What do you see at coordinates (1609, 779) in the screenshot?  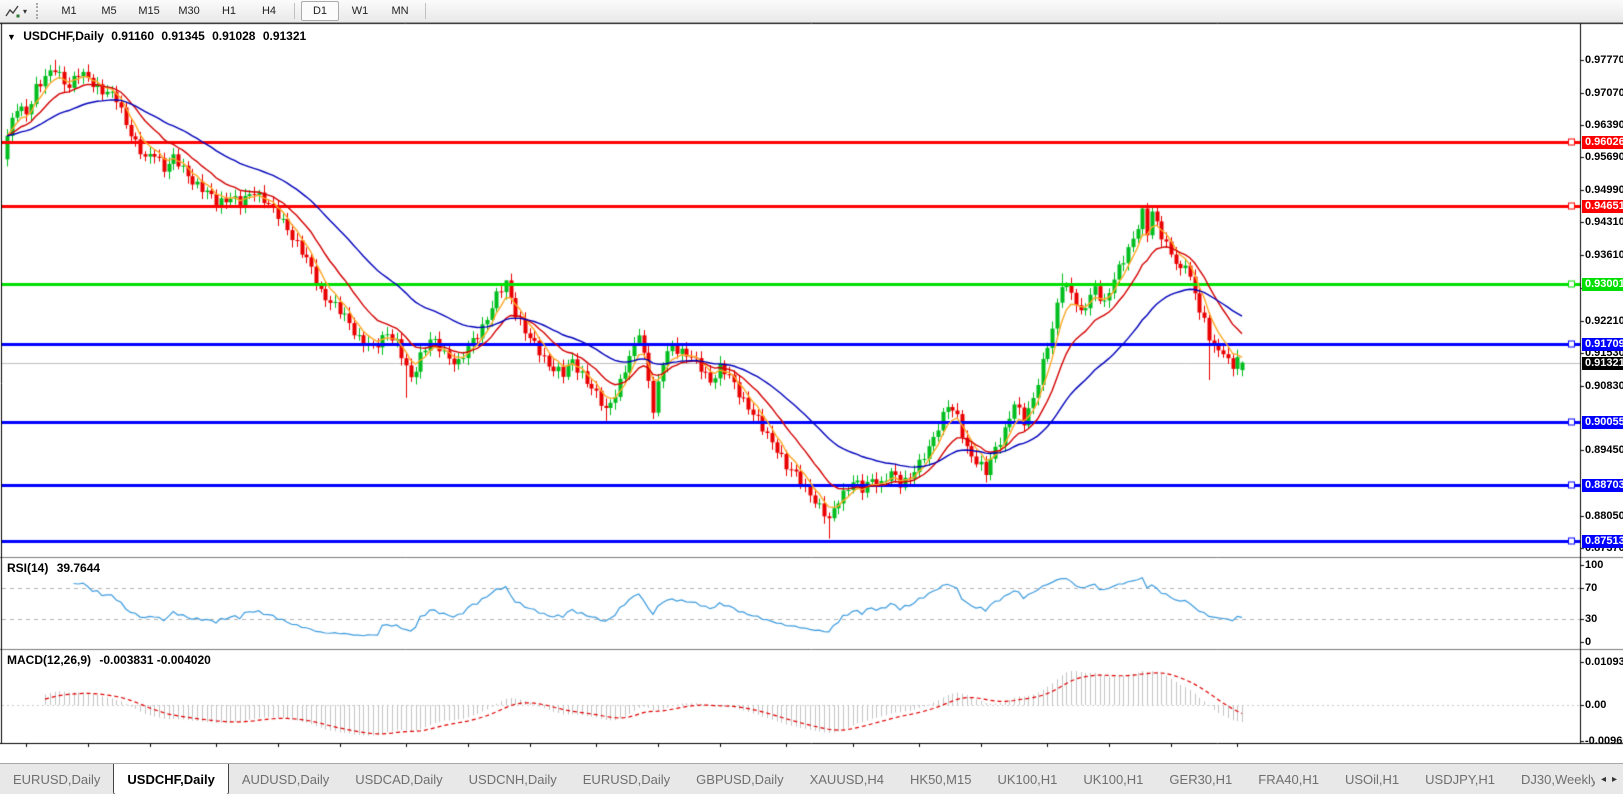 I see `tab-scroll-arrows: ◂ ▸` at bounding box center [1609, 779].